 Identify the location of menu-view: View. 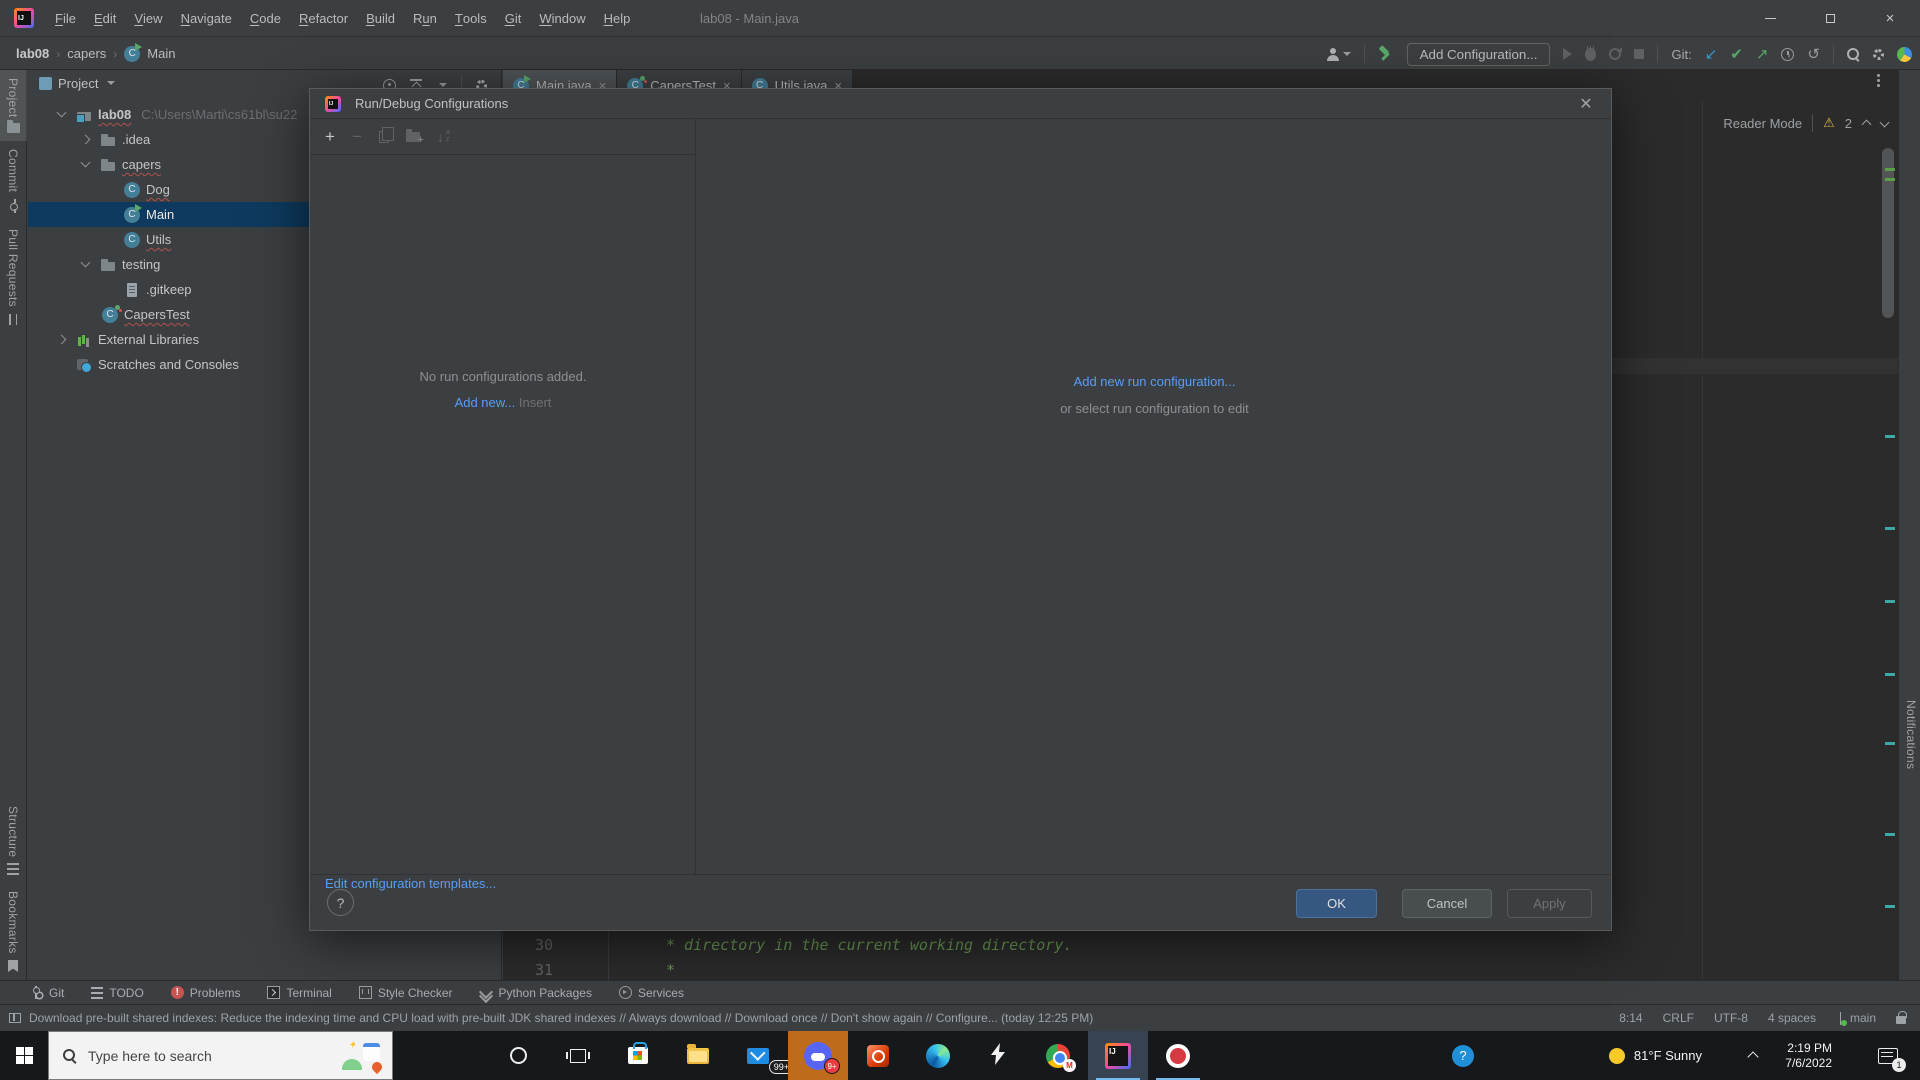
(148, 18).